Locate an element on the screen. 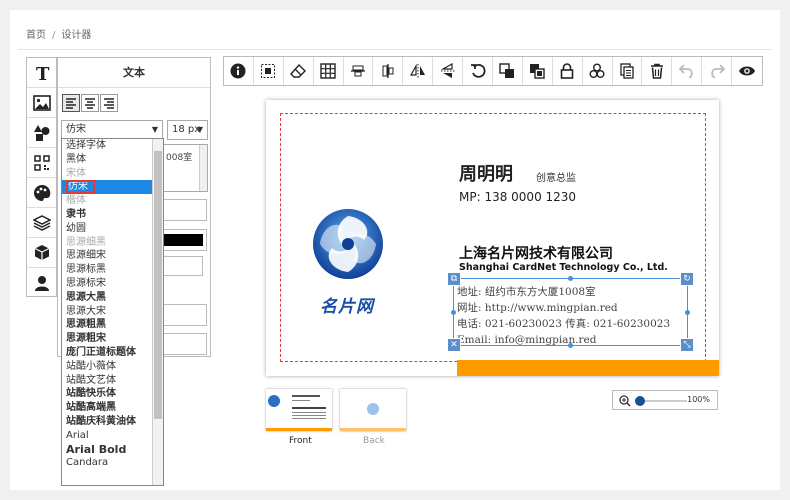 Image resolution: width=790 pixels, height=500 pixels. font-option: 思源标黑 is located at coordinates (112, 270).